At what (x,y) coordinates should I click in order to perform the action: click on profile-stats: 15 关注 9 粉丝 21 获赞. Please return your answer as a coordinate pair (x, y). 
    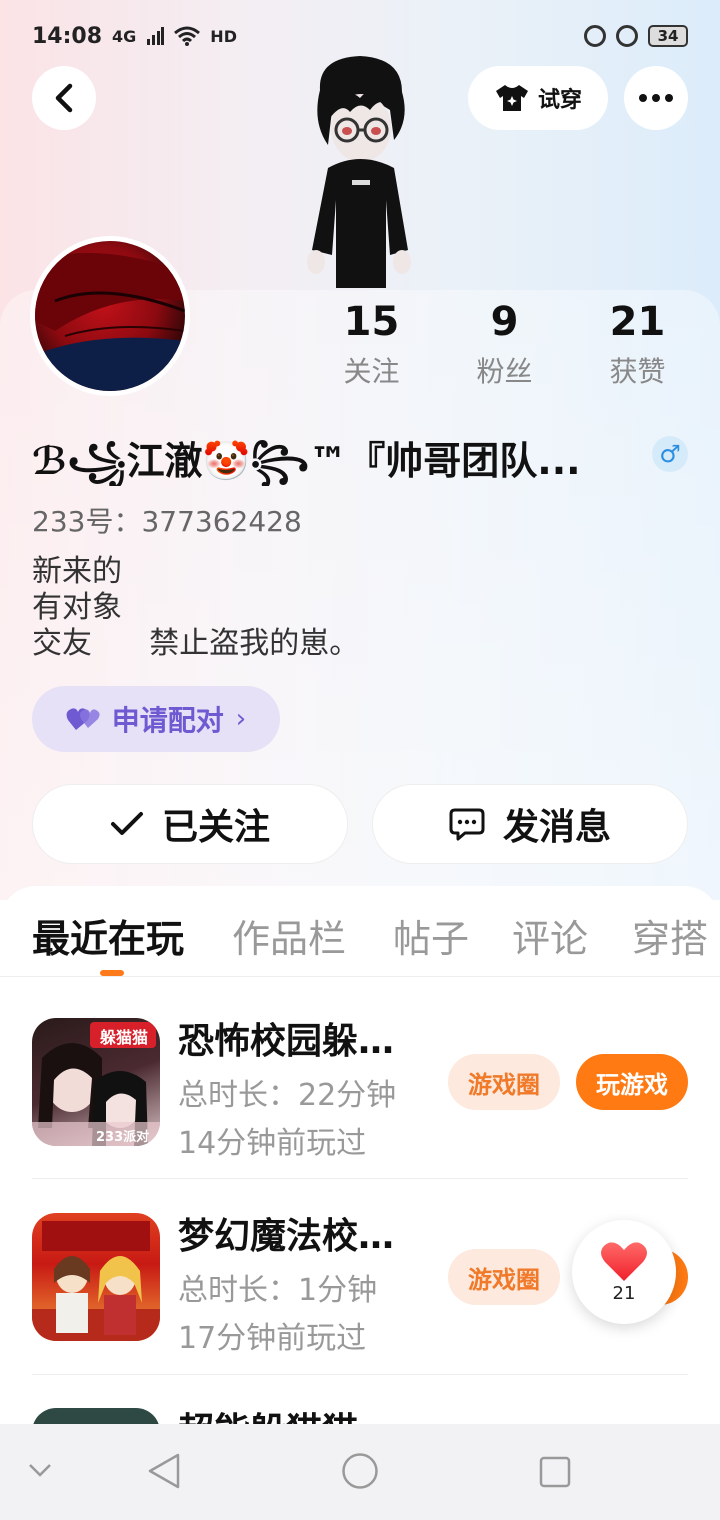
    Looking at the image, I should click on (505, 343).